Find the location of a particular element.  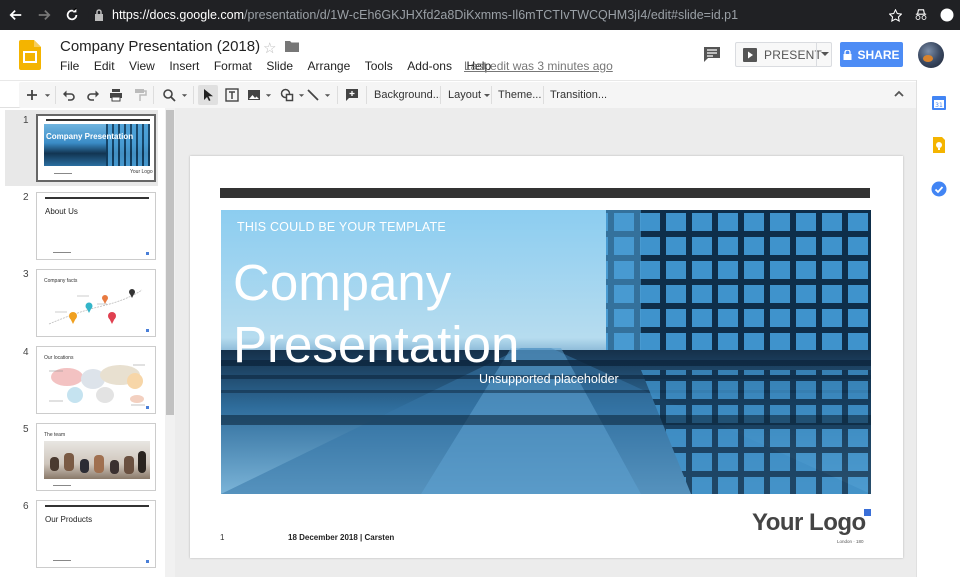

tasks-icon is located at coordinates (939, 189).